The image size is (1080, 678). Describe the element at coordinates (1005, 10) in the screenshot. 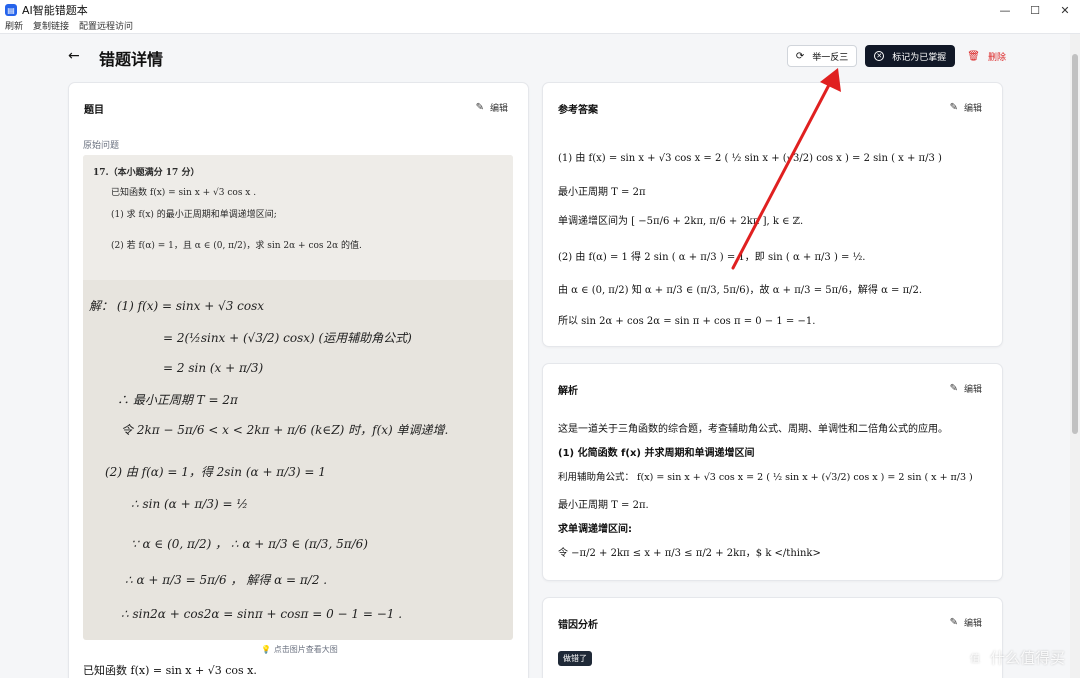

I see `minimize-button: —` at that location.